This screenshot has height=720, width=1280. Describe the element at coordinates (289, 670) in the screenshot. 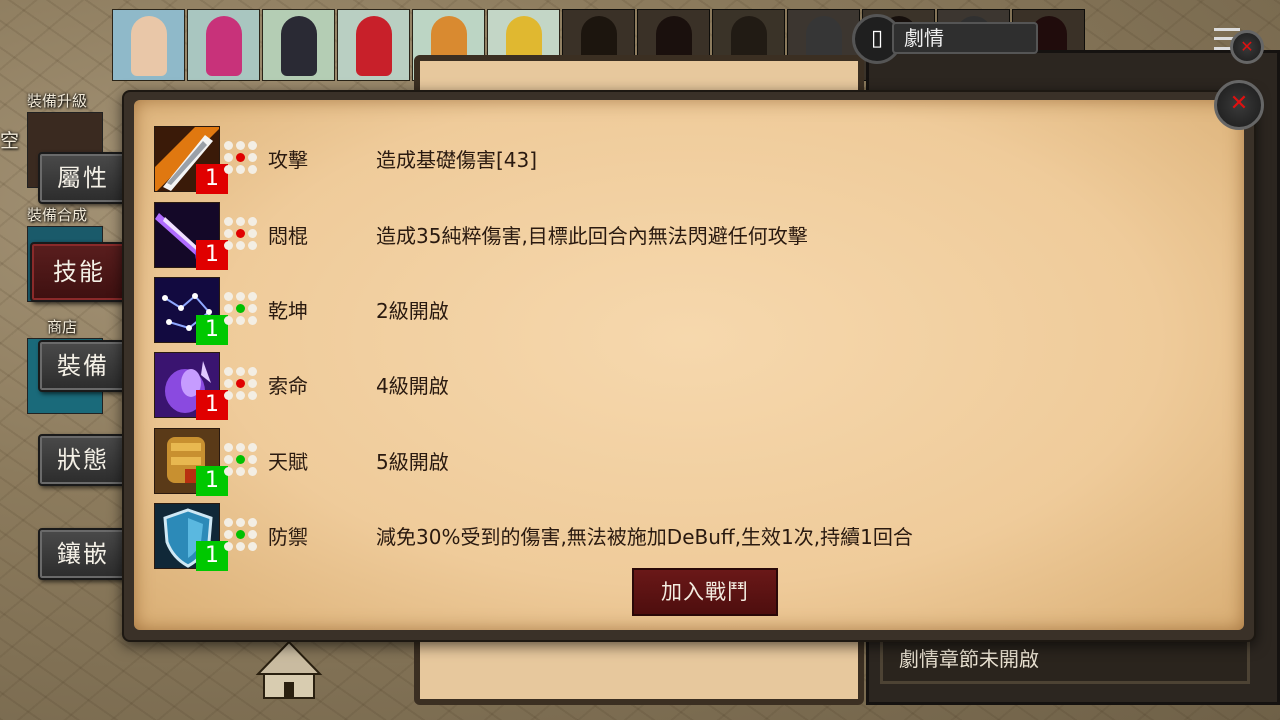

I see `map-village-icon` at that location.